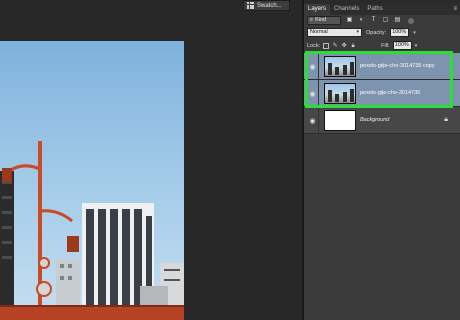 Image resolution: width=460 pixels, height=320 pixels. Describe the element at coordinates (346, 9) in the screenshot. I see `tab-channels: Channels` at that location.